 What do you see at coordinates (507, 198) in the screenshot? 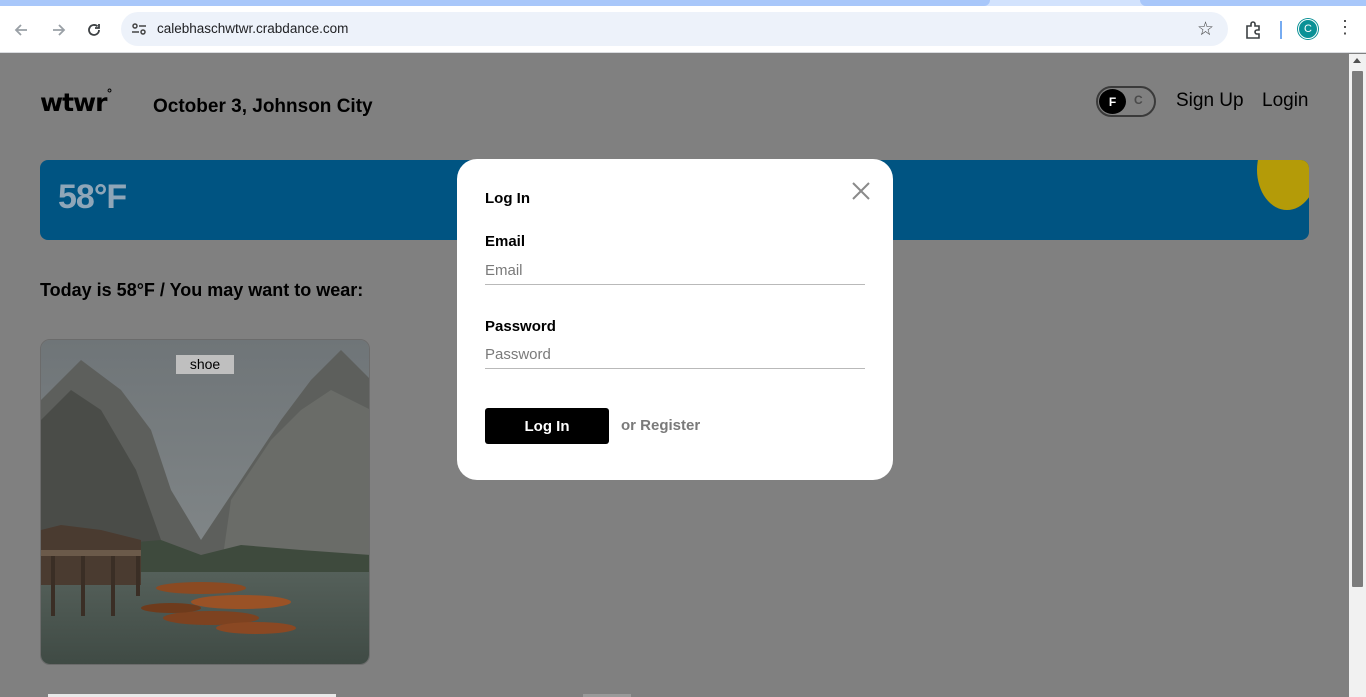
I see `modal-title: Log In` at bounding box center [507, 198].